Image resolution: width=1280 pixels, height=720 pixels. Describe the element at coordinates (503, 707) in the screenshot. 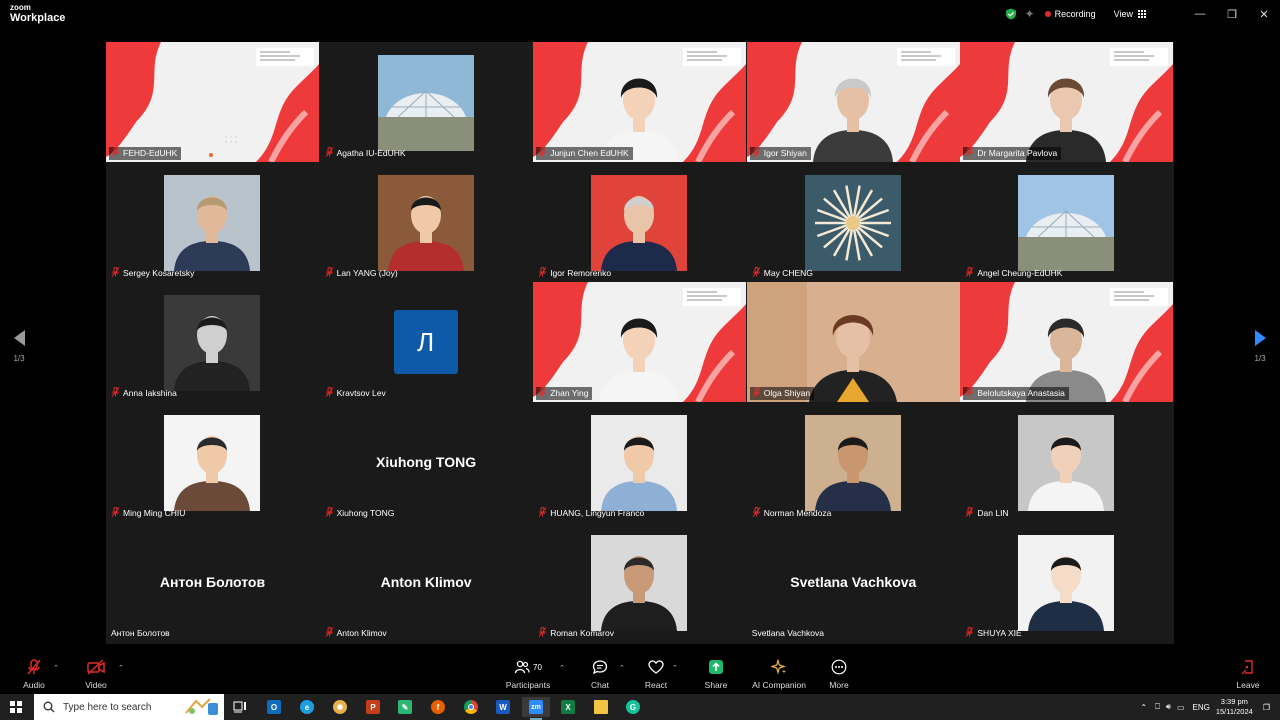

I see `word-app-icon: W` at that location.